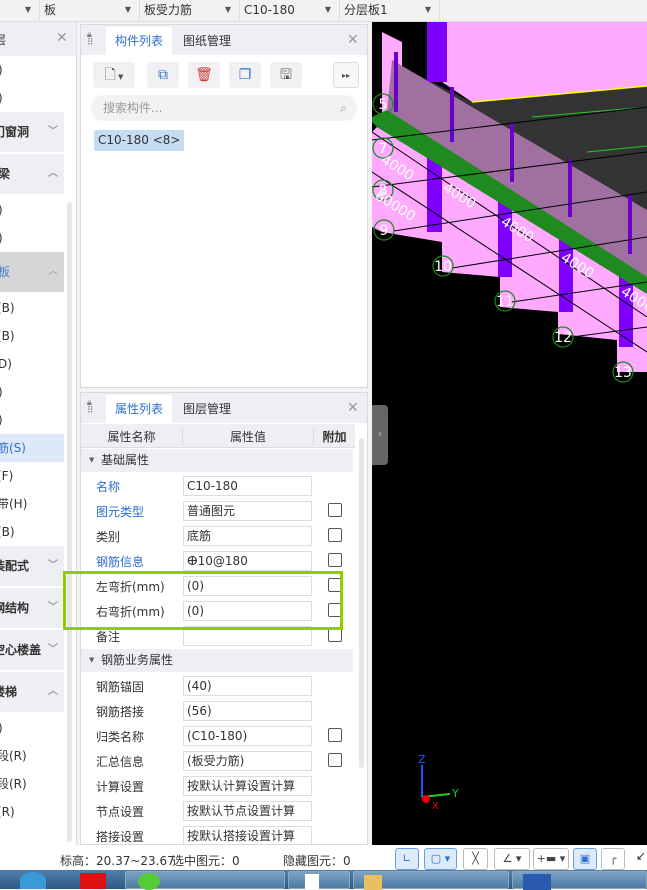  Describe the element at coordinates (163, 75) in the screenshot. I see `copy-button: ⧉` at that location.